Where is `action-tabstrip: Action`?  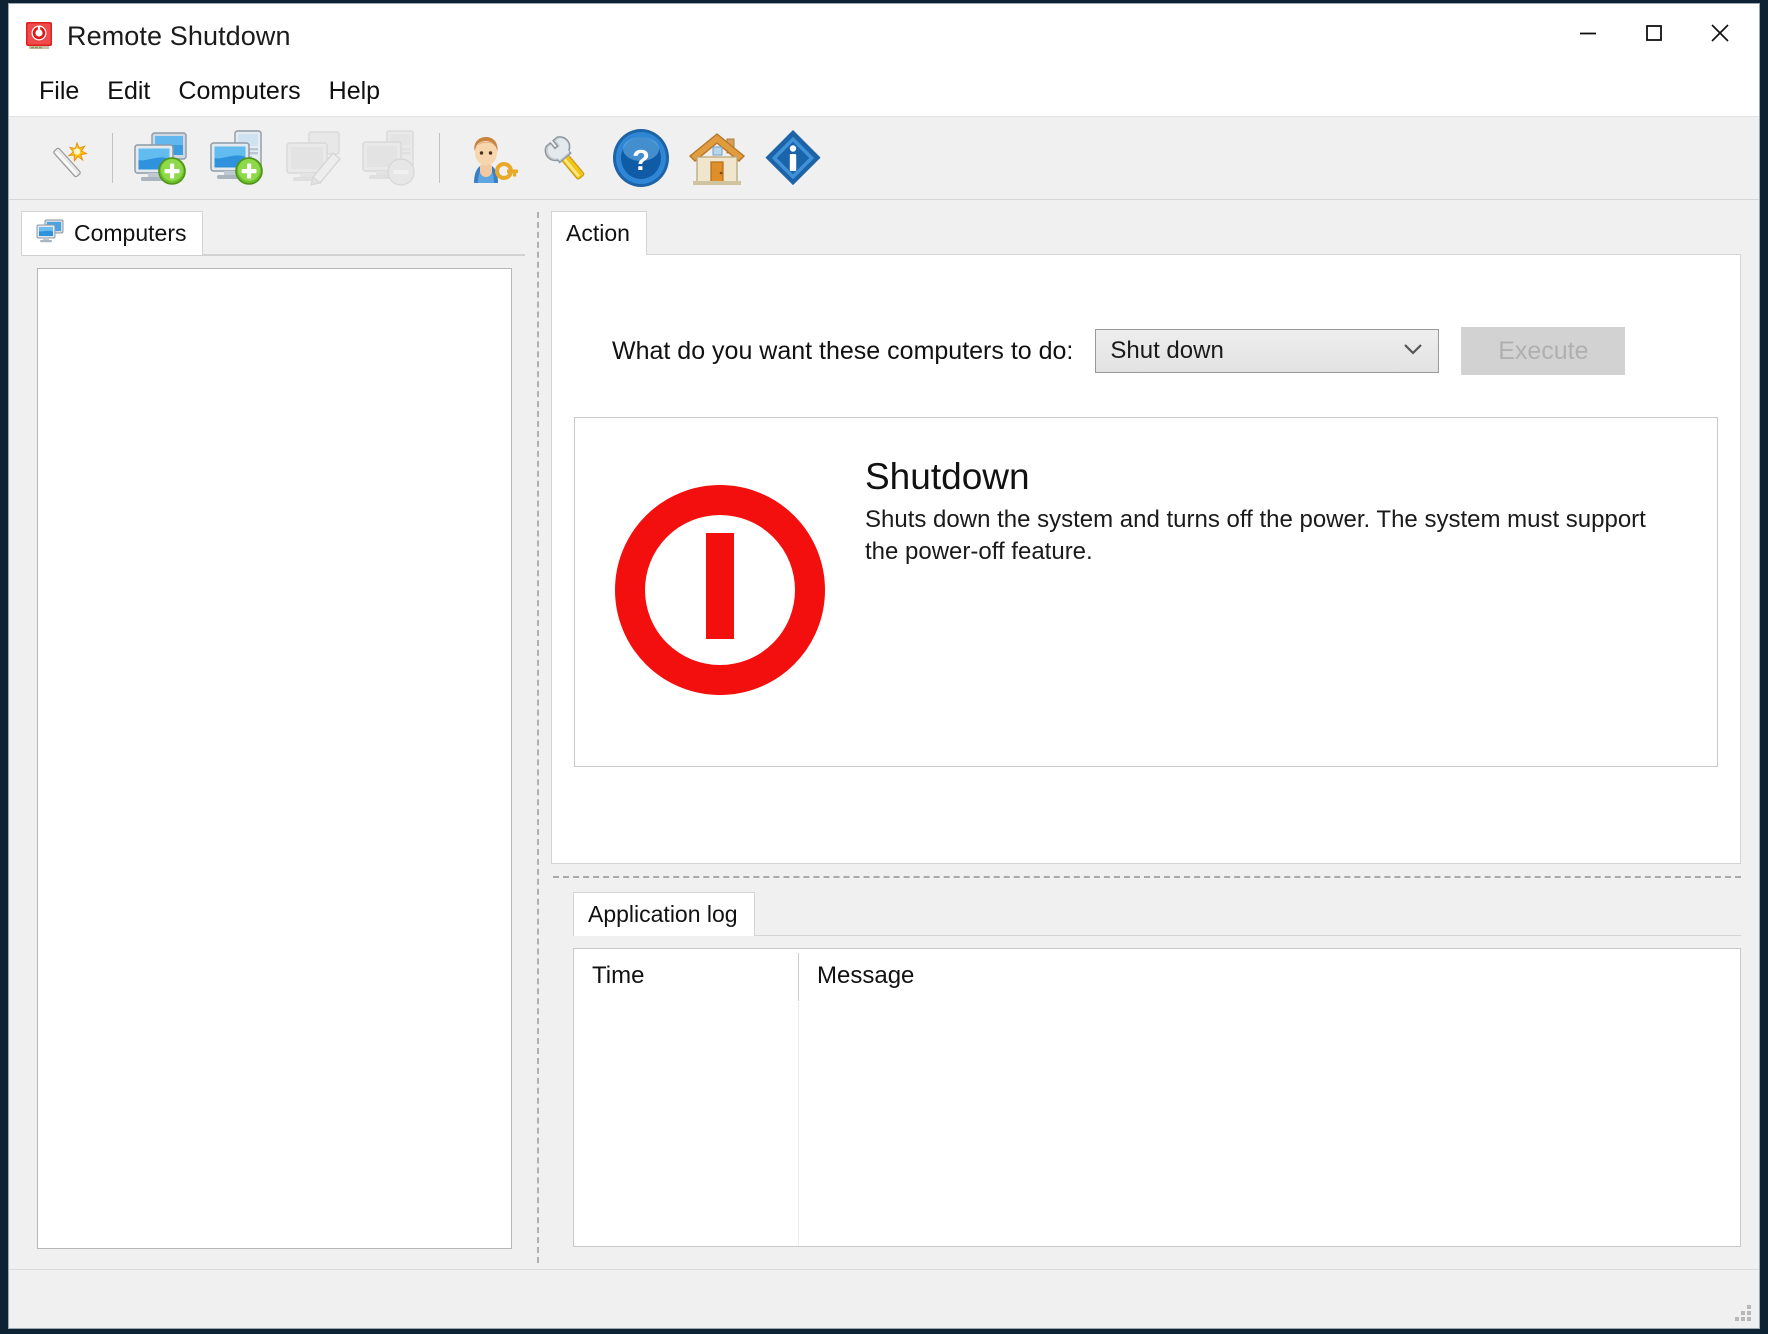 action-tabstrip: Action is located at coordinates (1146, 232).